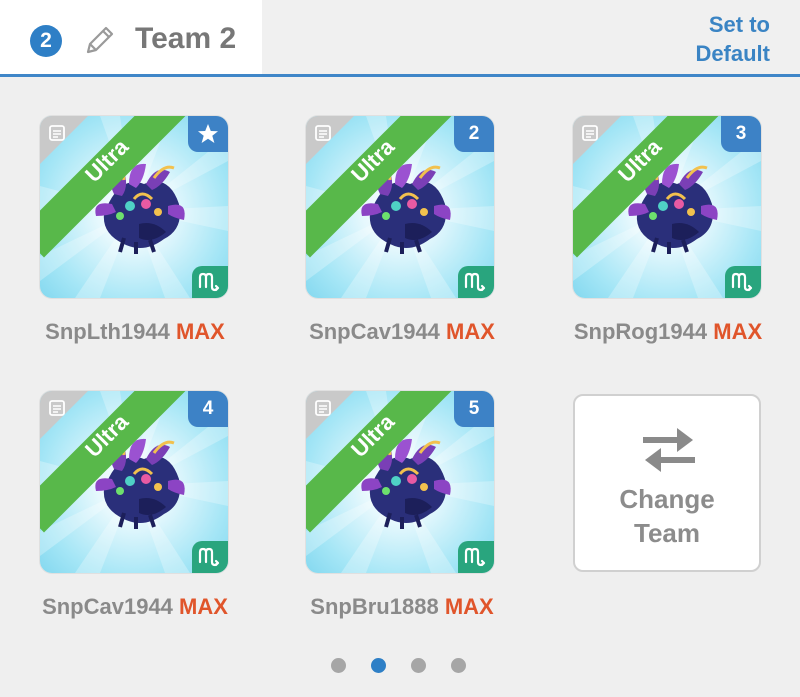 The height and width of the screenshot is (697, 800). I want to click on set-to-default-button: Set to Default, so click(710, 39).